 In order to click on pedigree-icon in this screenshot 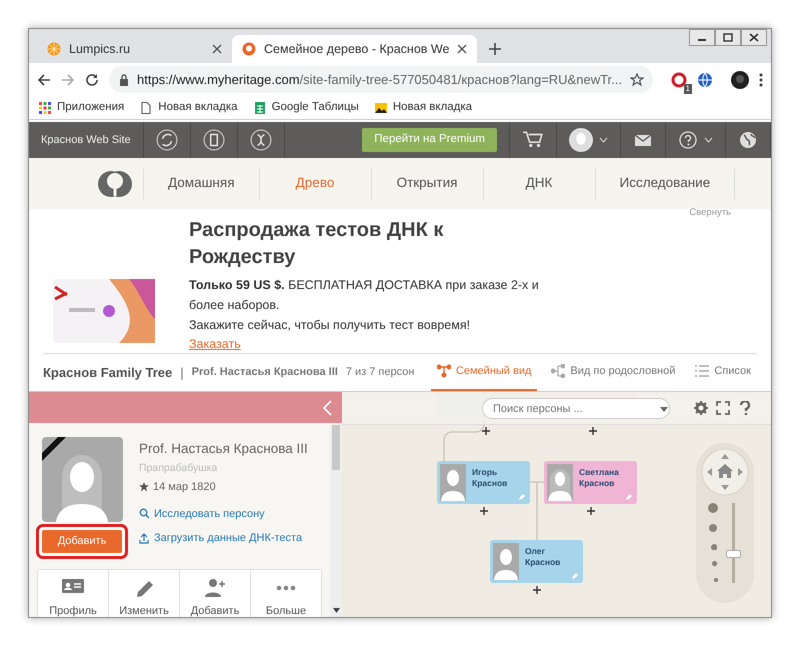, I will do `click(558, 371)`.